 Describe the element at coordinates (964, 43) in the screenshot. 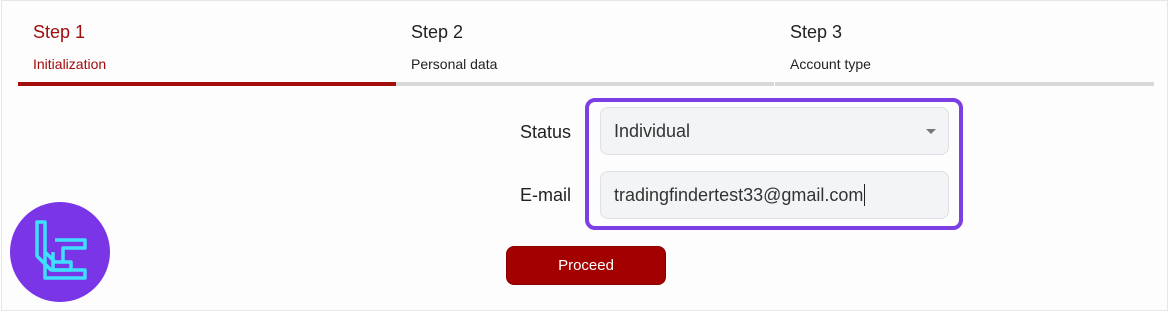

I see `step-3: Step 3 Account type` at that location.